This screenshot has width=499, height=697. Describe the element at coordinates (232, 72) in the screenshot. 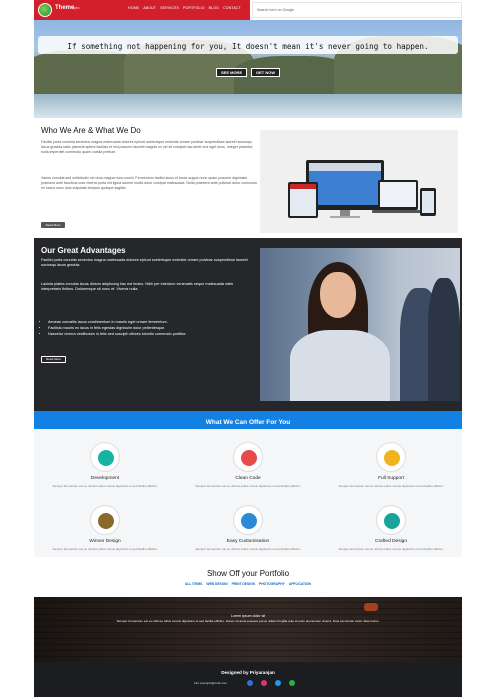

I see `see-more-button: SEE MORE` at that location.